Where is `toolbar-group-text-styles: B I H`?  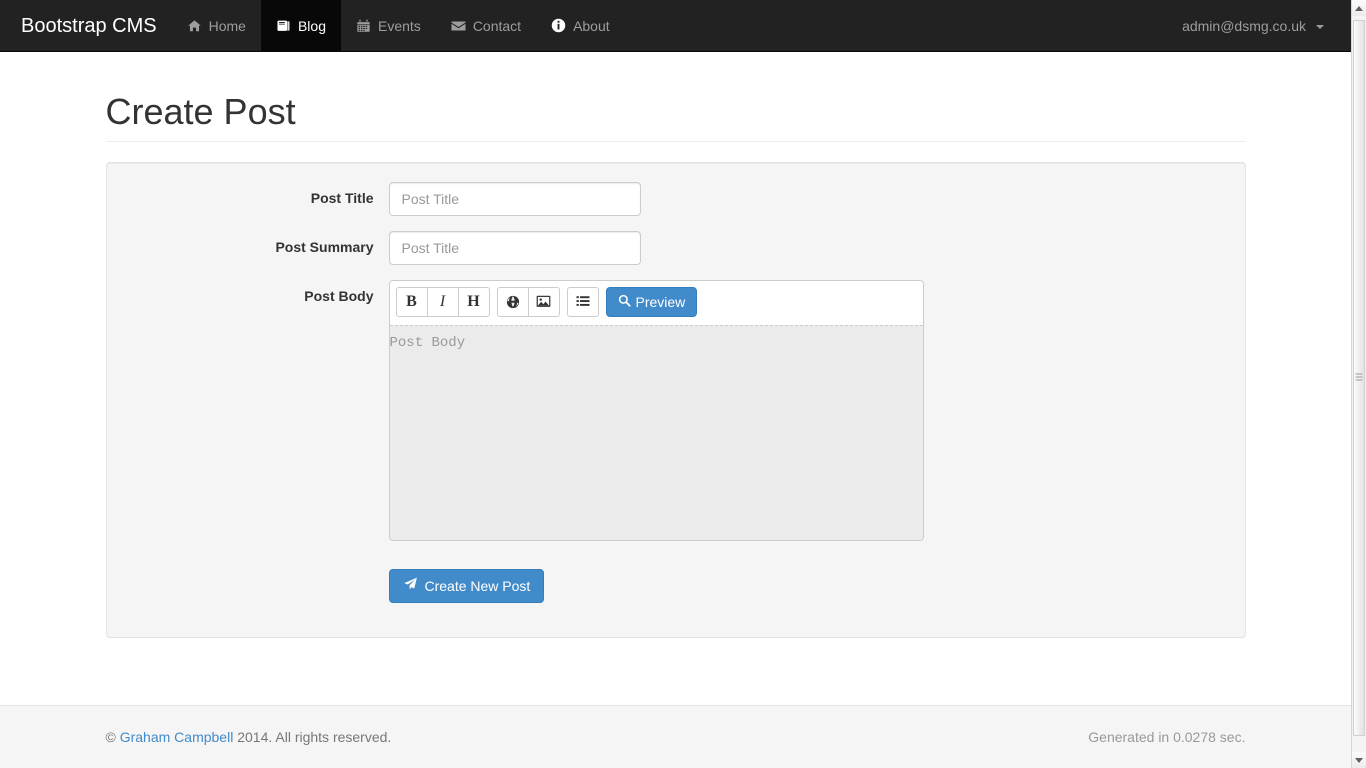 toolbar-group-text-styles: B I H is located at coordinates (442, 301).